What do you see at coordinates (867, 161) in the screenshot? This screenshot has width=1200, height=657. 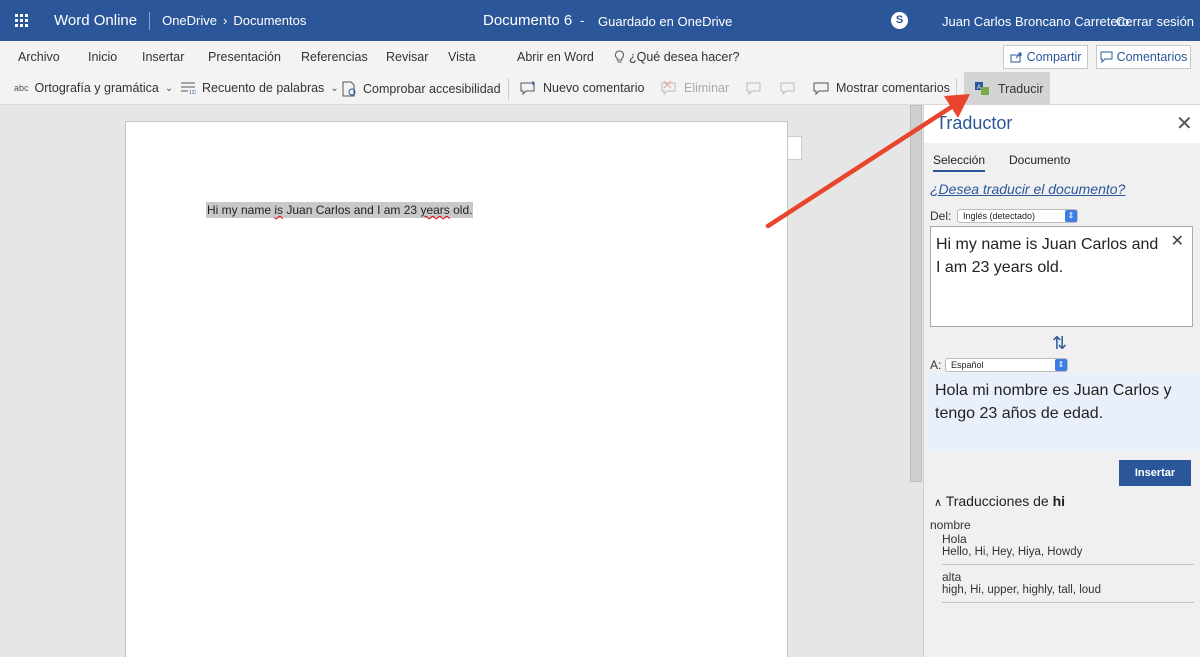 I see `annotation-arrow` at bounding box center [867, 161].